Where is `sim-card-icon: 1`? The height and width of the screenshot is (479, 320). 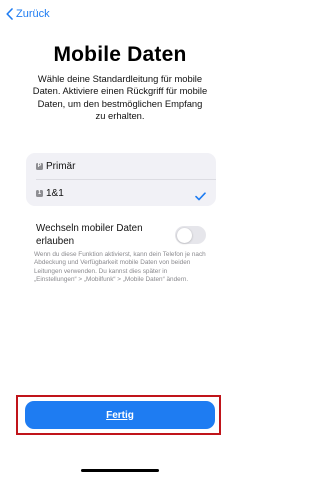
sim-card-icon: 1 is located at coordinates (39, 193).